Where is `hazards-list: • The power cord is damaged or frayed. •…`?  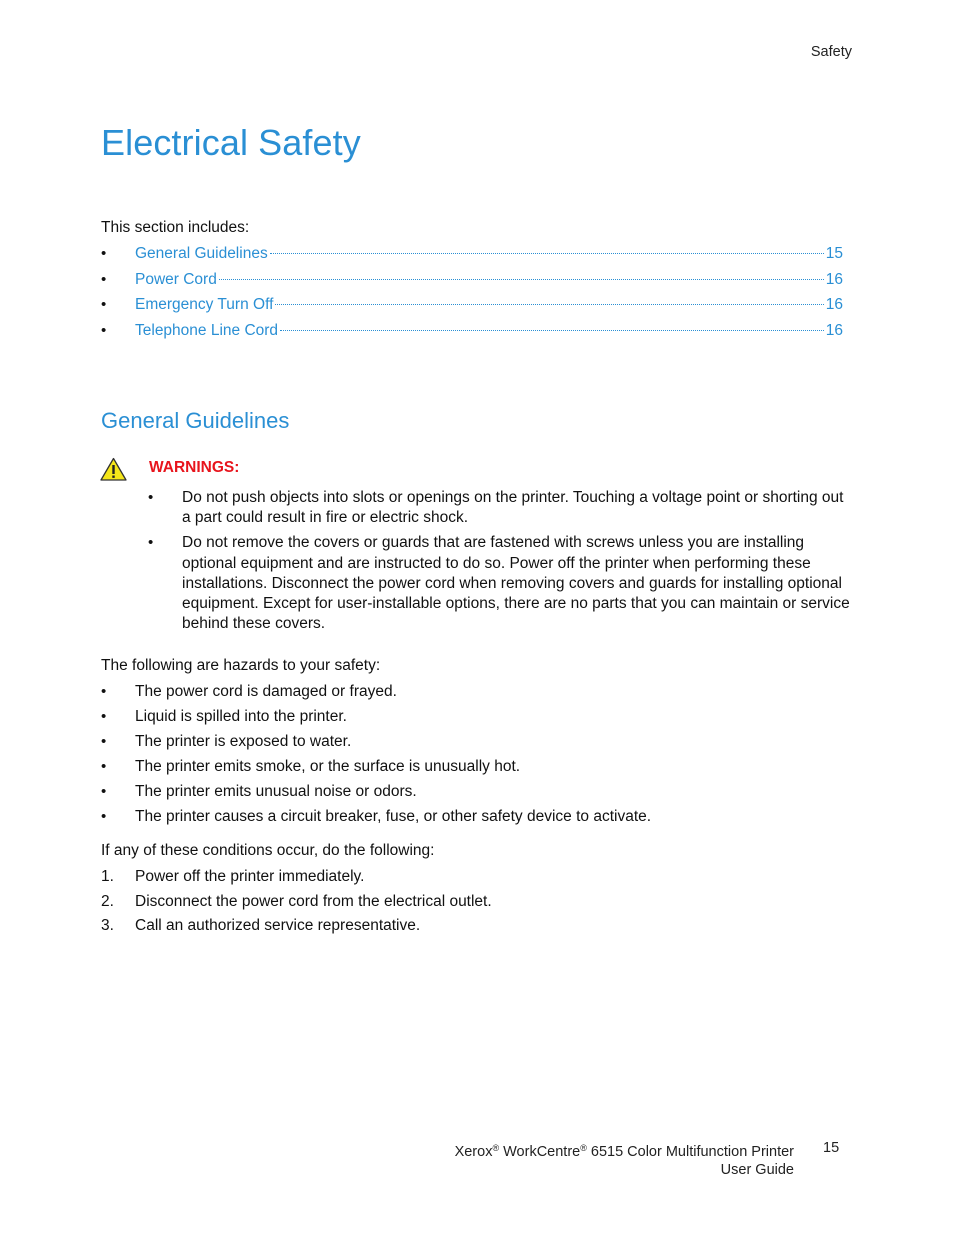
hazards-list: • The power cord is damaged or frayed. •… is located at coordinates (376, 756).